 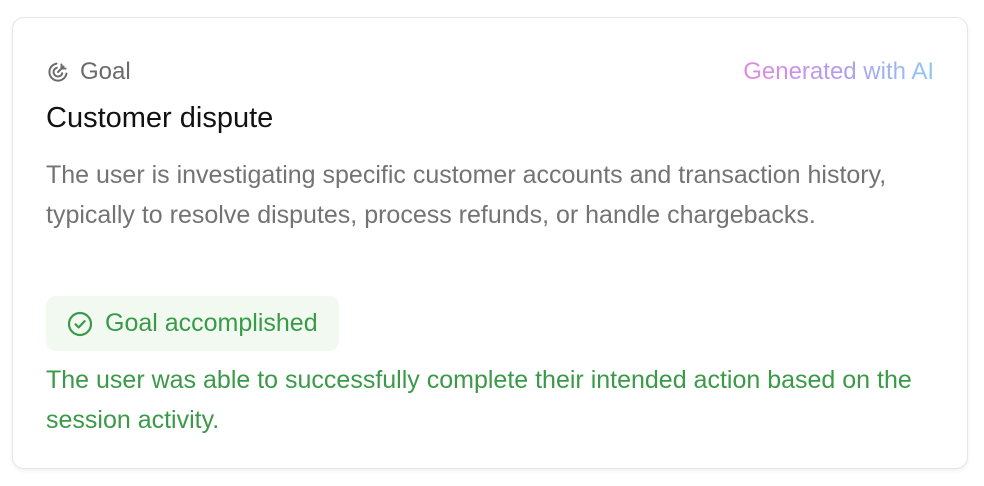 I want to click on goal-status-label: Goal accomplished, so click(x=211, y=323).